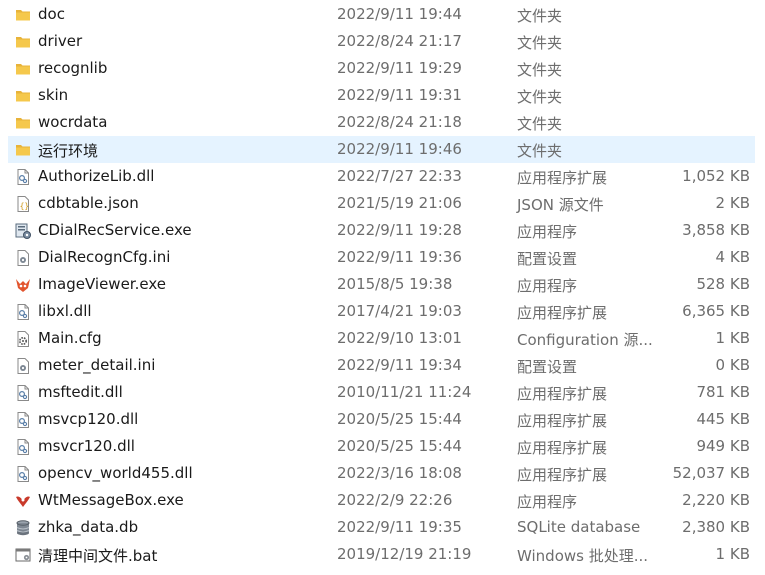 Image resolution: width=765 pixels, height=575 pixels. I want to click on file-modified-date: 2022/8/24 21:18, so click(399, 122).